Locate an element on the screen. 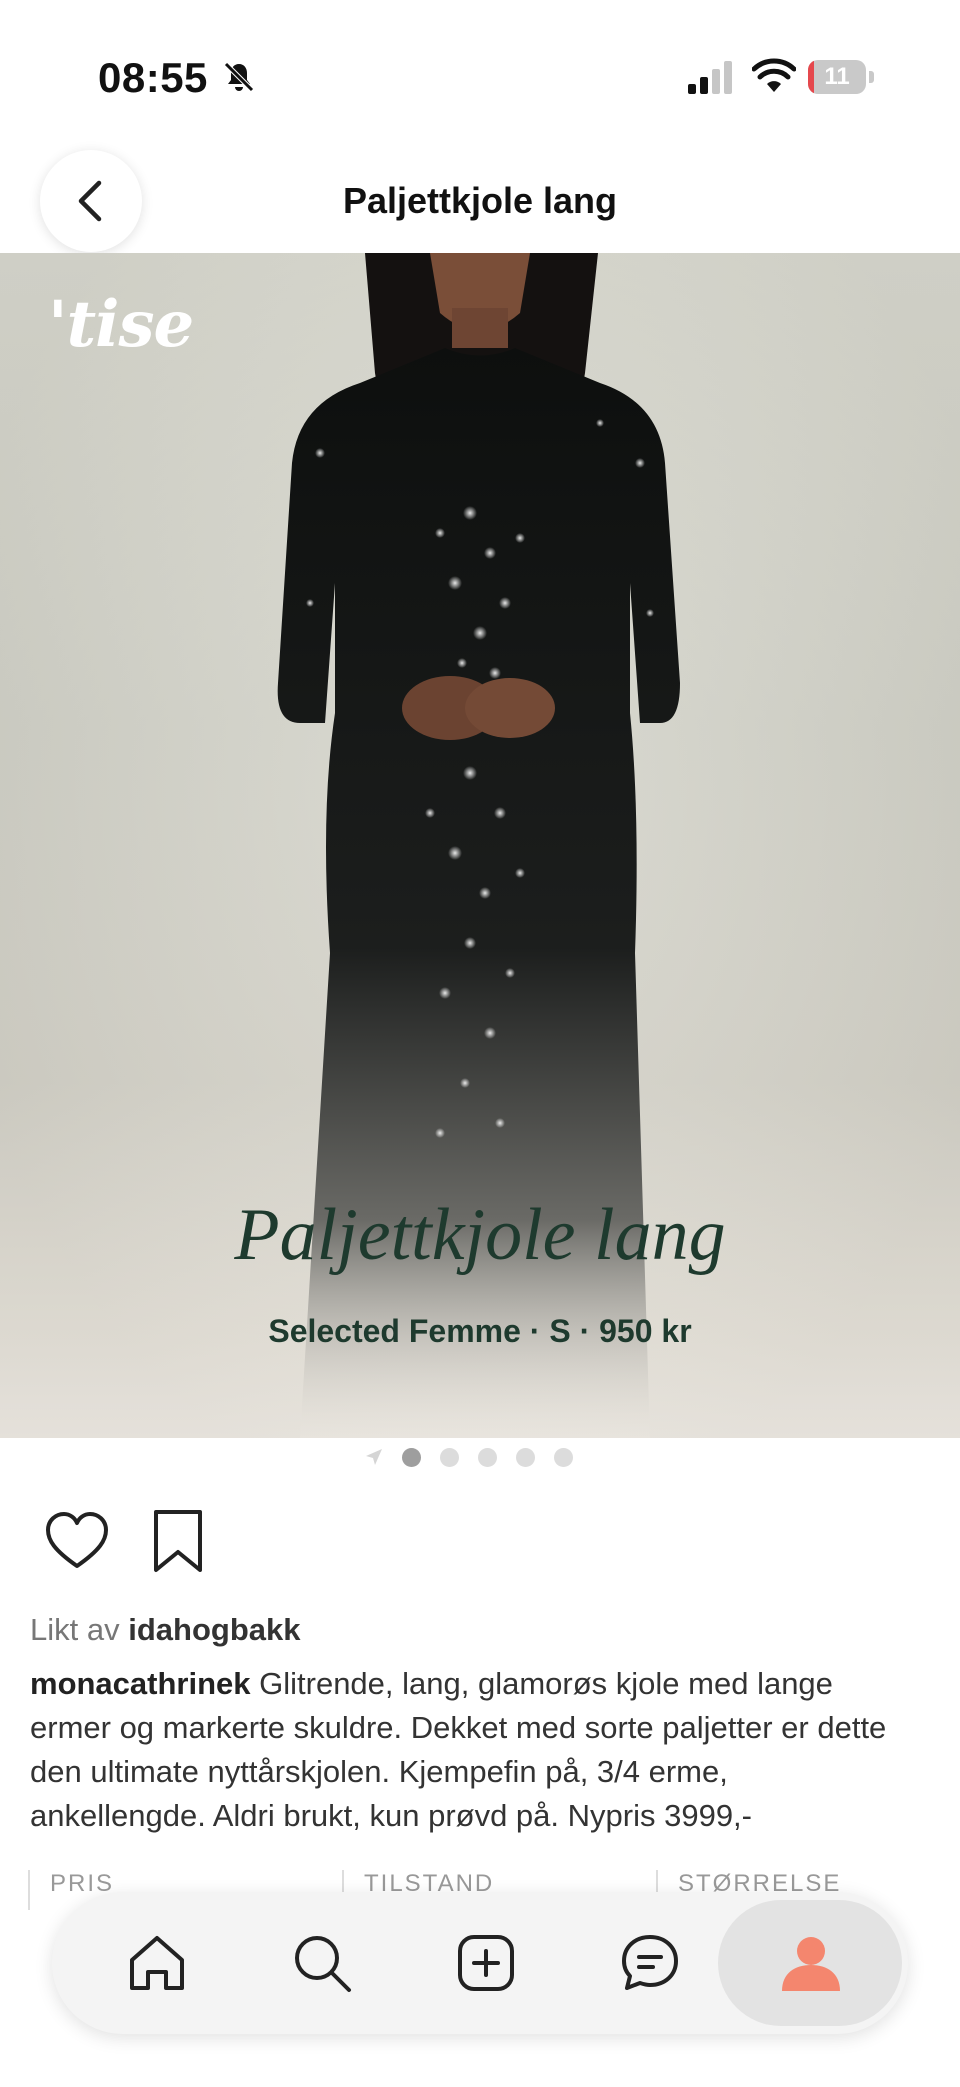  liked-by-prefix: Likt av is located at coordinates (75, 1629).